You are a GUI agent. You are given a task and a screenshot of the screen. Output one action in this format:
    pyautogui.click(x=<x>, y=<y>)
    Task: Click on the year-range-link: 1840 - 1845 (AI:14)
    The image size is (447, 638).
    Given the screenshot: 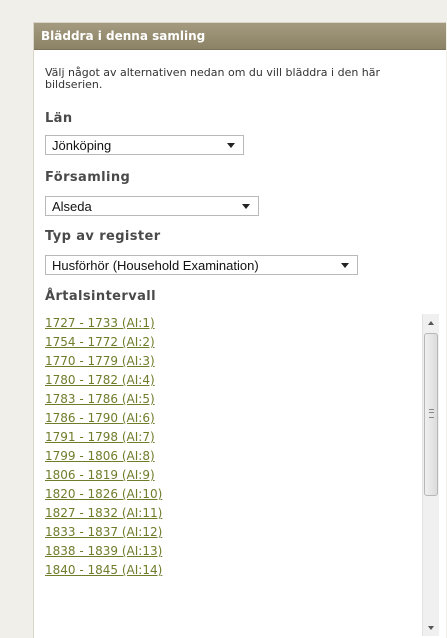 What is the action you would take?
    pyautogui.click(x=232, y=570)
    